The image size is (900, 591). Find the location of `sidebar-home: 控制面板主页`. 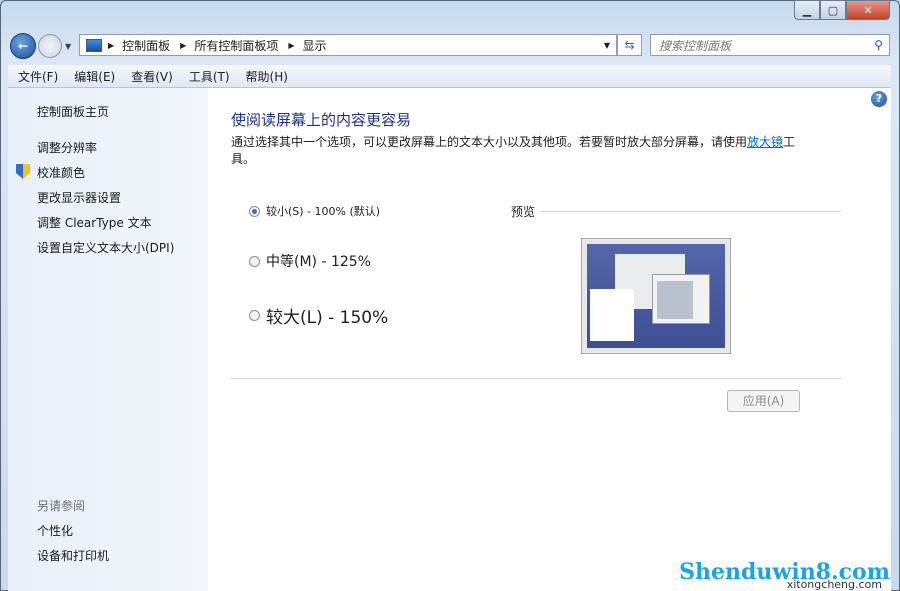

sidebar-home: 控制面板主页 is located at coordinates (73, 111).